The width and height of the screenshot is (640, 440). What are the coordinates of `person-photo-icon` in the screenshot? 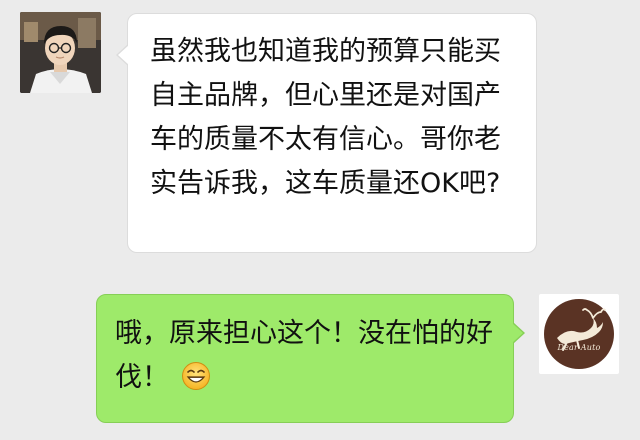 It's located at (60, 52).